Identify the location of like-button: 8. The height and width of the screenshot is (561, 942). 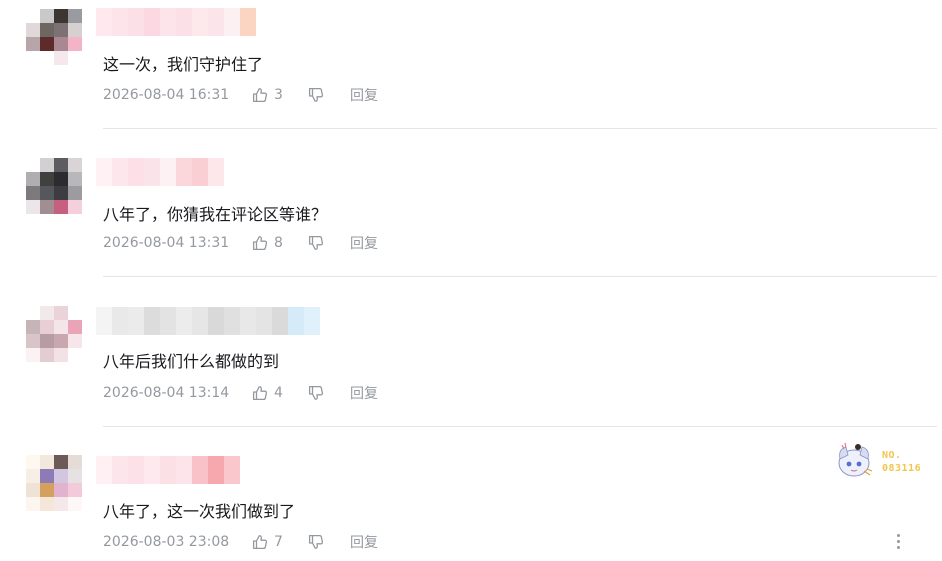
(279, 243).